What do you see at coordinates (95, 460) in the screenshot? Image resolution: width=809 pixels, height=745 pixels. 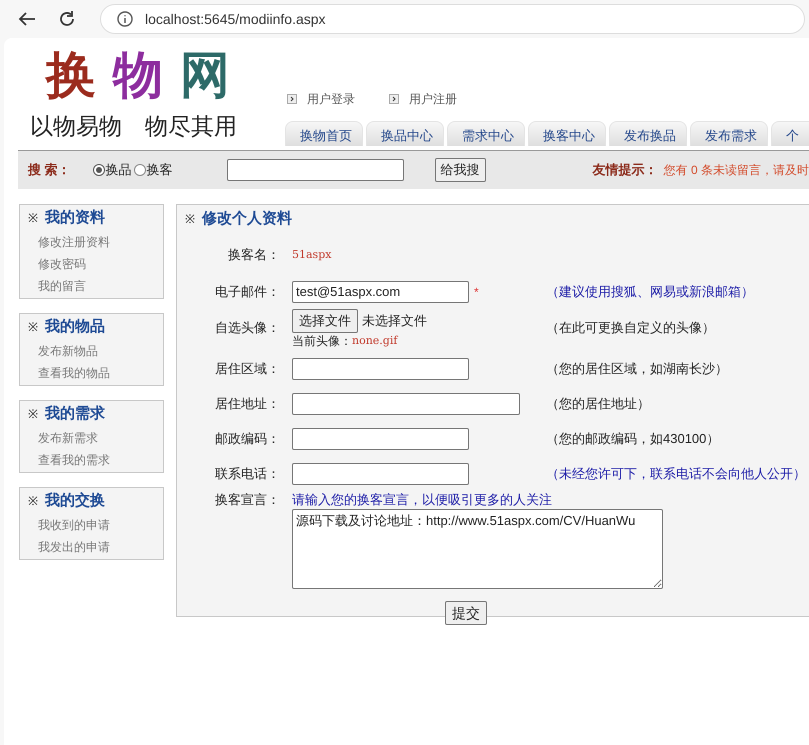 I see `sidebar-link: 查看我的需求` at bounding box center [95, 460].